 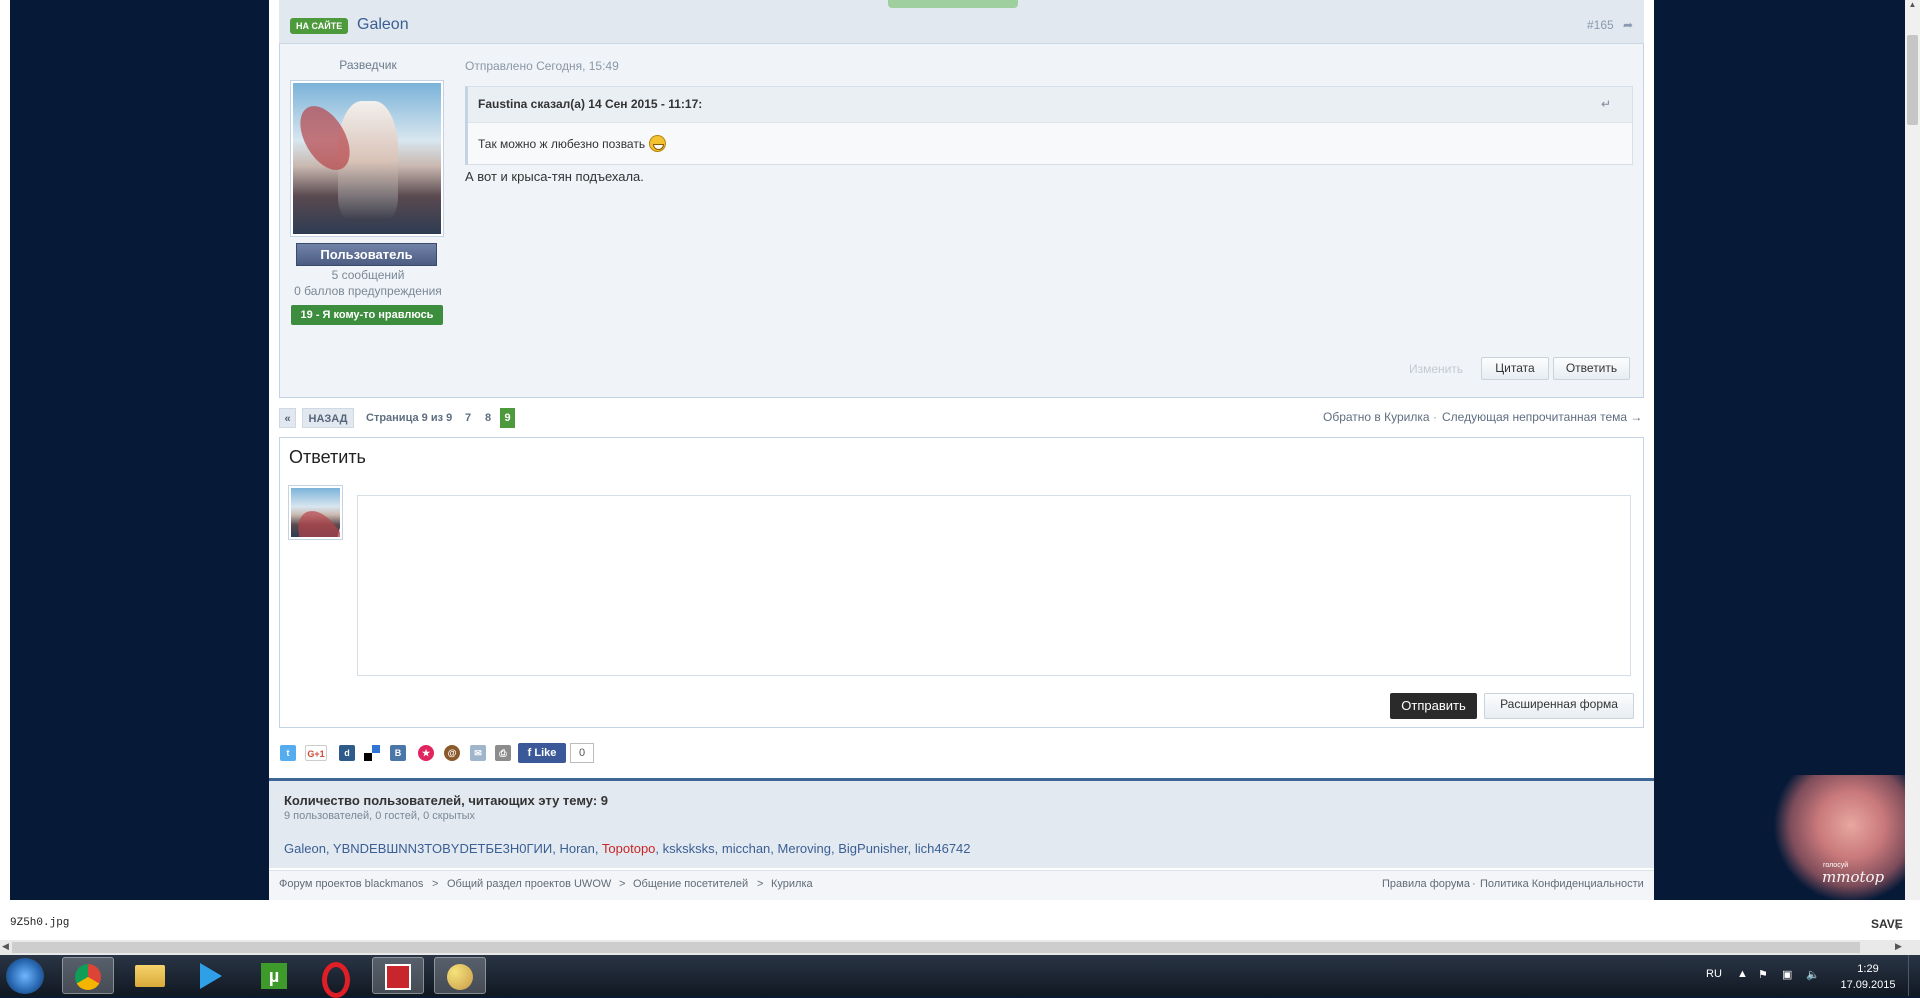 I want to click on screenshot-app-icon, so click(x=398, y=977).